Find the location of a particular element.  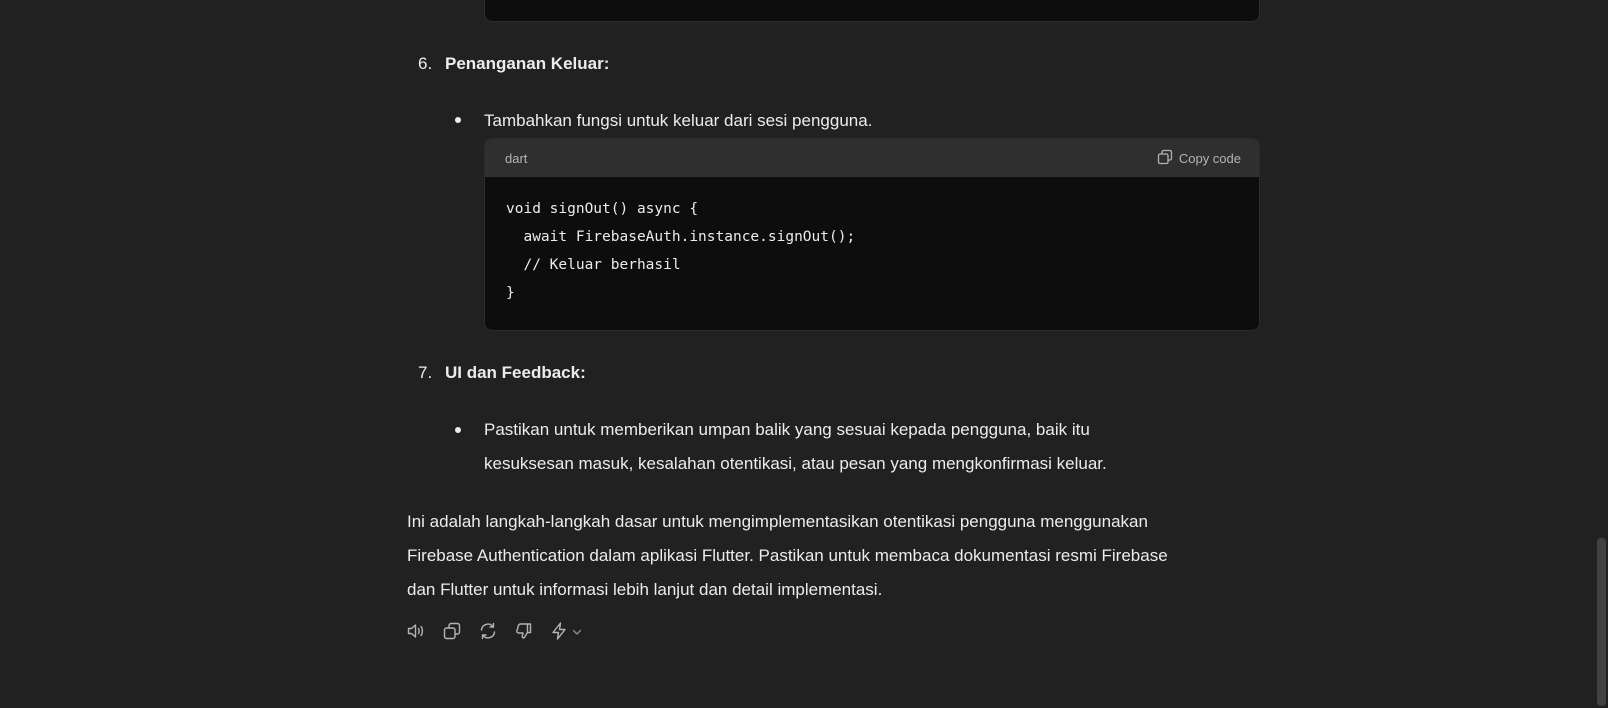

lightning-icon is located at coordinates (559, 633).